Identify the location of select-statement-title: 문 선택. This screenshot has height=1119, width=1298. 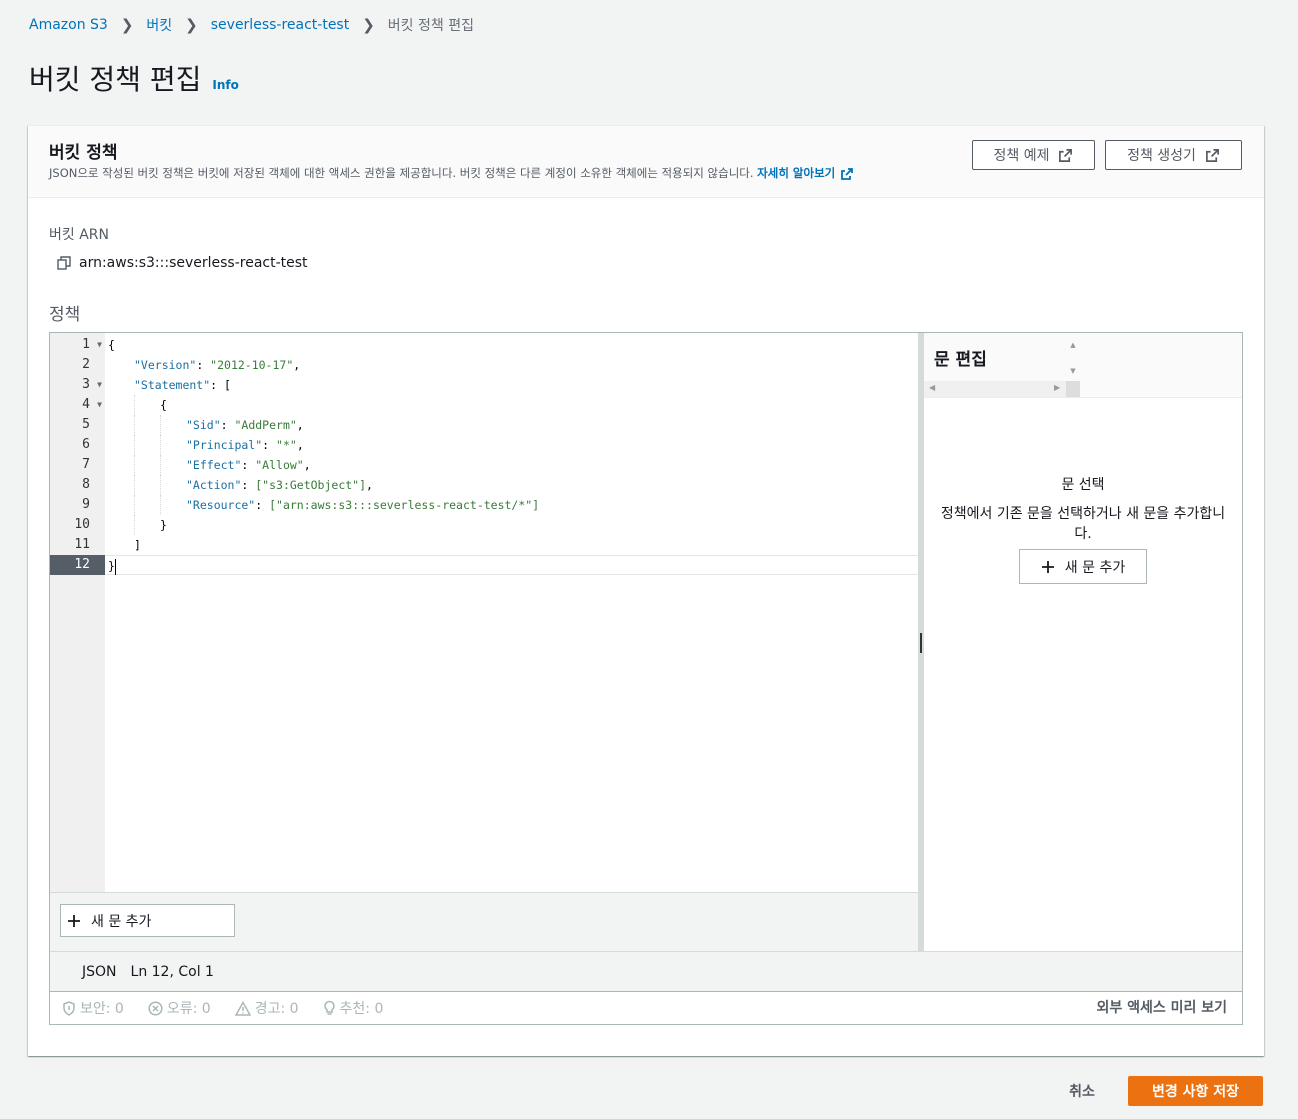
(1083, 485).